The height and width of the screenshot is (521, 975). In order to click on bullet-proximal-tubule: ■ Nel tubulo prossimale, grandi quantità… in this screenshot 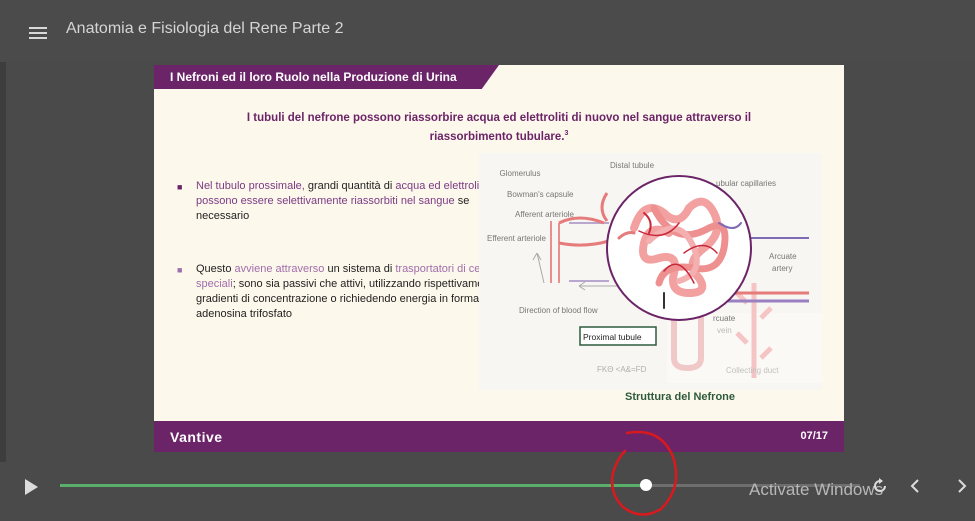, I will do `click(331, 201)`.